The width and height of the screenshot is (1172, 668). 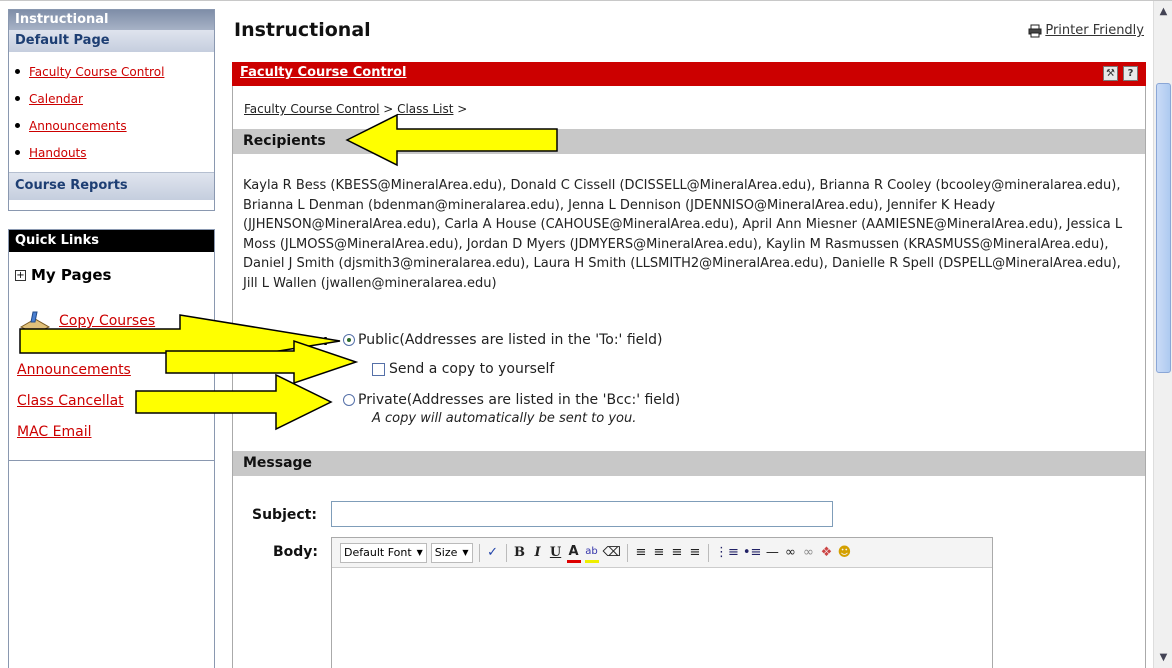 What do you see at coordinates (111, 41) in the screenshot?
I see `default-page-heading: Default Page` at bounding box center [111, 41].